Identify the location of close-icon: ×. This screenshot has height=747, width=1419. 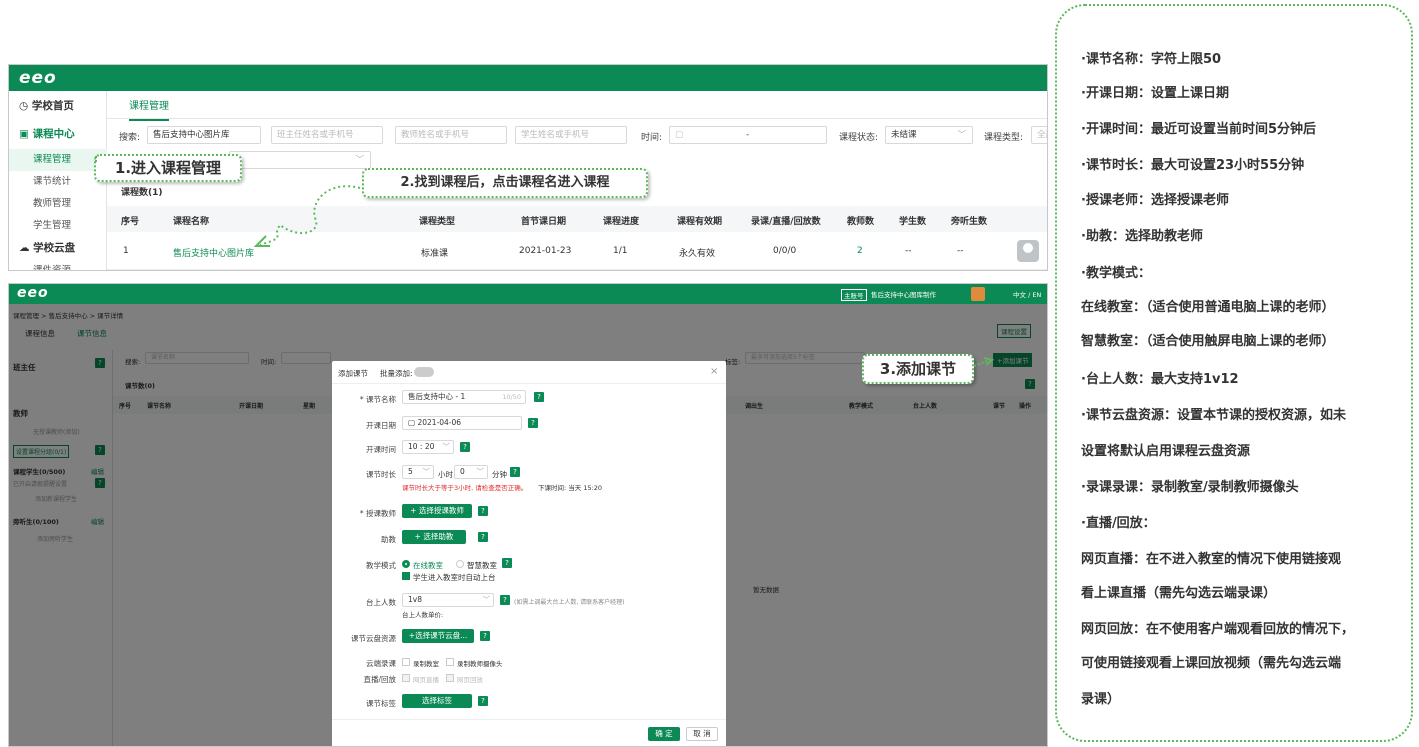
(714, 371).